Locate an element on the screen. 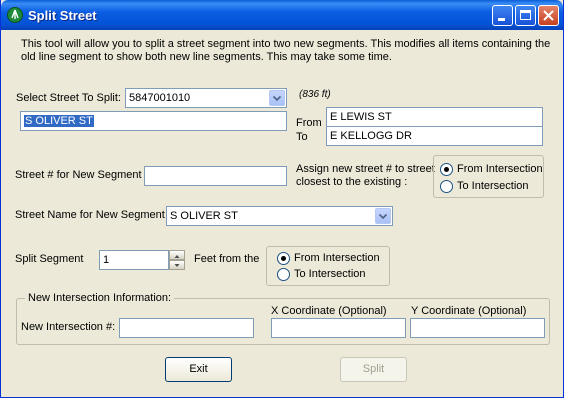 This screenshot has height=398, width=564. y-coordinate-label: Y Coordinate (Optional) is located at coordinates (469, 311).